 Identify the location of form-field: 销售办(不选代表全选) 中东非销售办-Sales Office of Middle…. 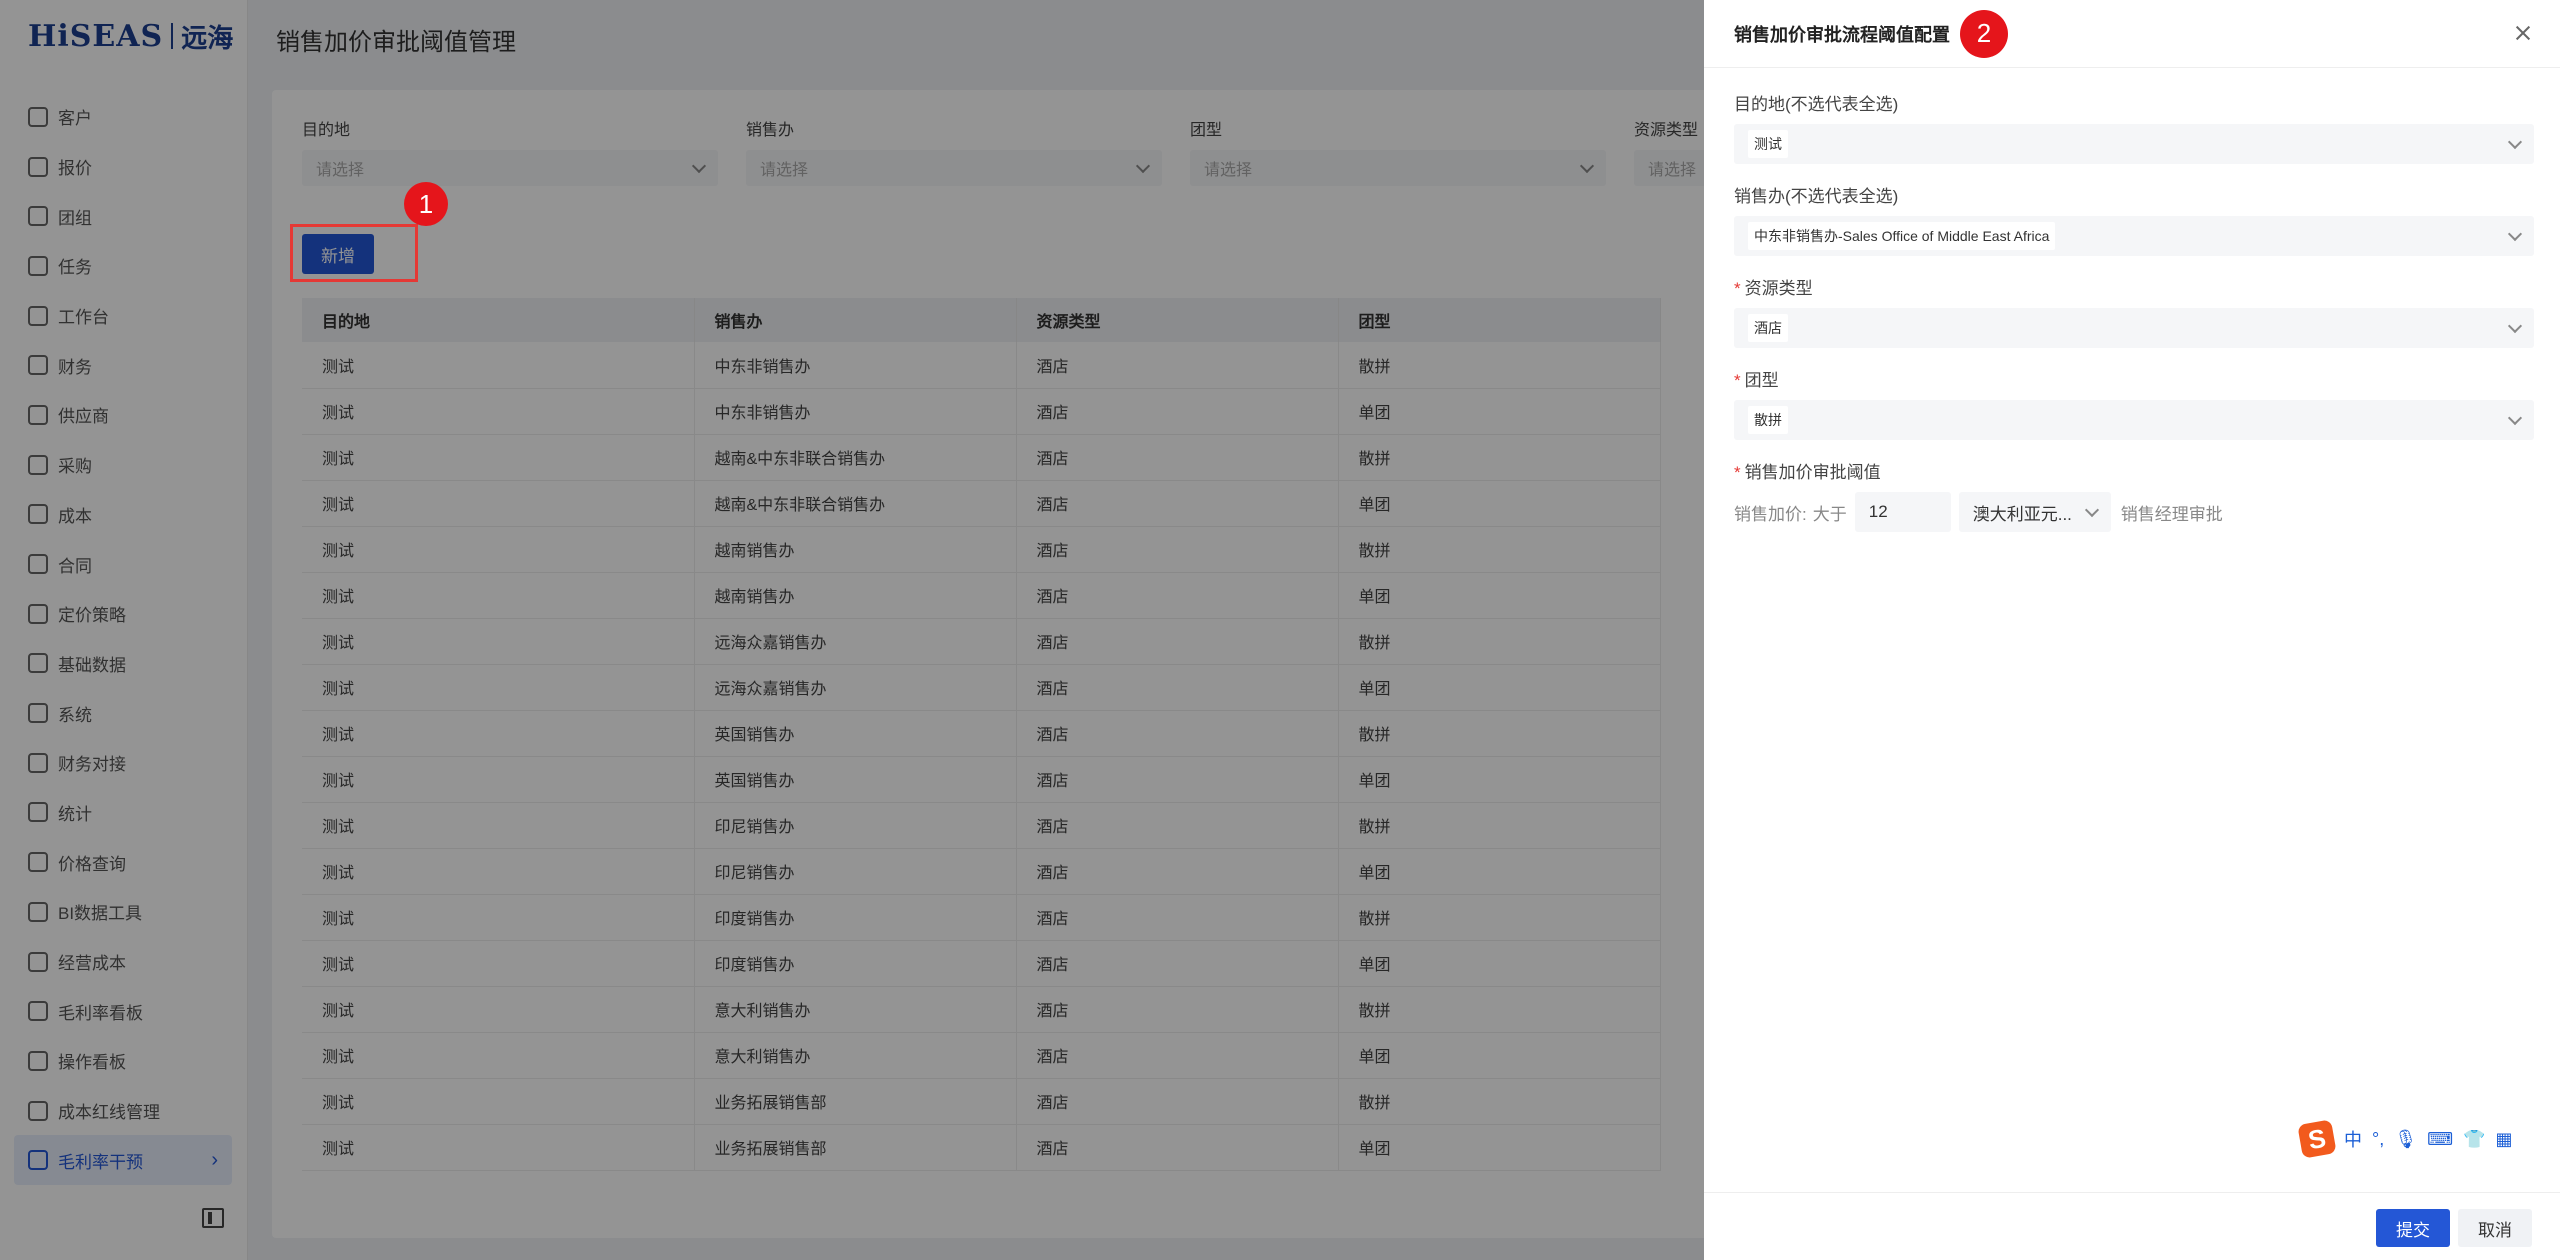
(2134, 219).